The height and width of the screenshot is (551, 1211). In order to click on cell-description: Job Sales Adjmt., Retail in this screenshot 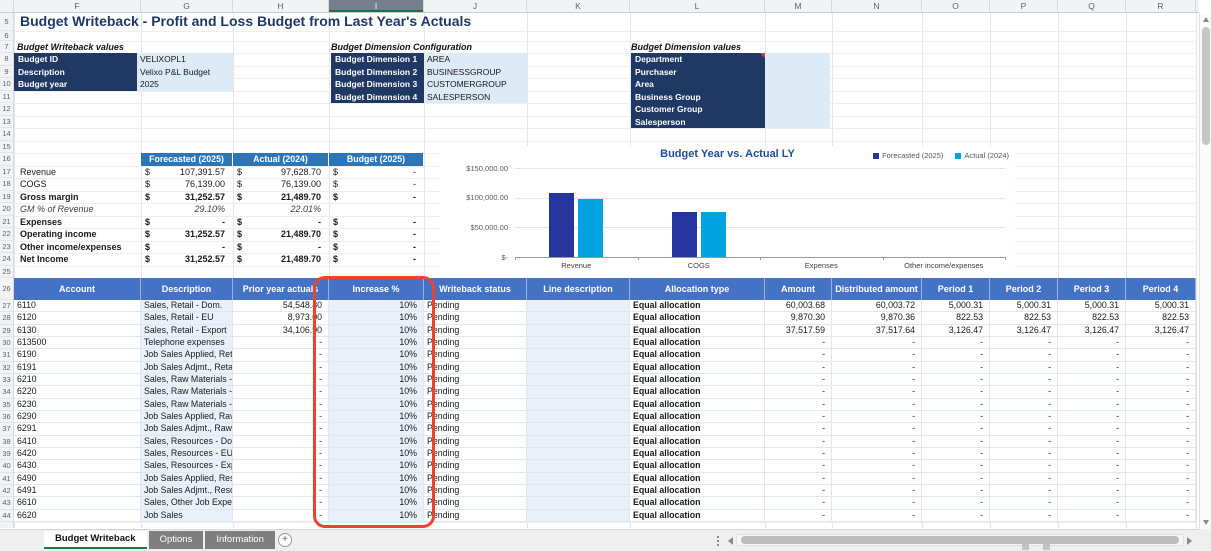, I will do `click(187, 367)`.